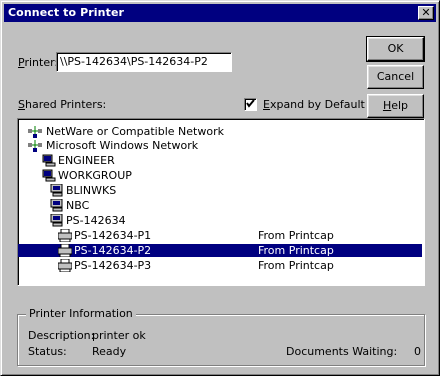 This screenshot has height=376, width=440. I want to click on description-label: Description:, so click(61, 335).